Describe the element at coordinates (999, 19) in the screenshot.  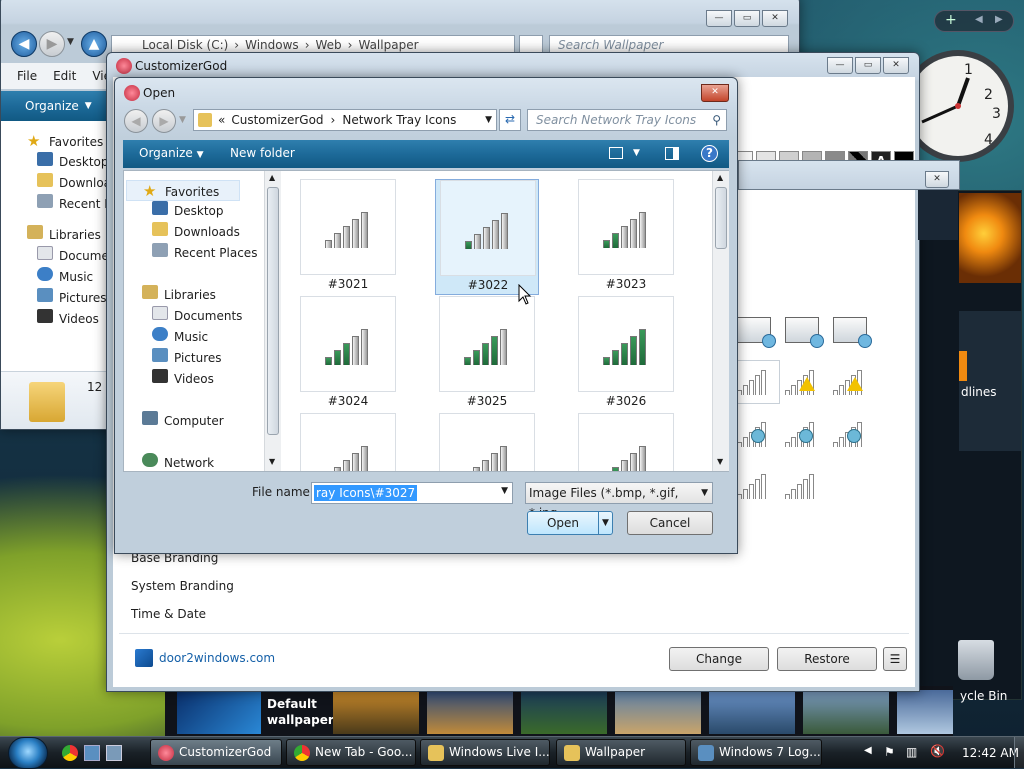
I see `next-gadget-icon: ▶` at that location.